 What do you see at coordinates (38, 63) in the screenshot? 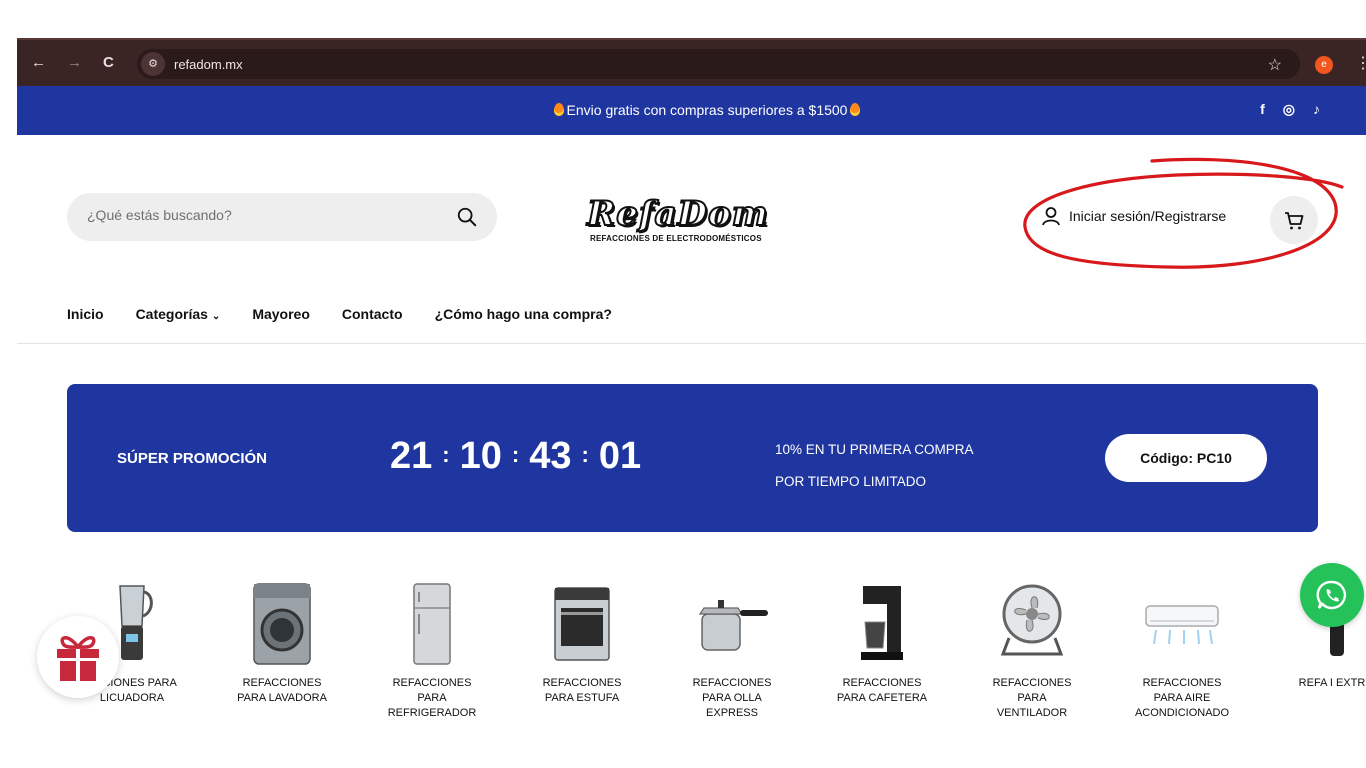
I see `back-button: ←` at bounding box center [38, 63].